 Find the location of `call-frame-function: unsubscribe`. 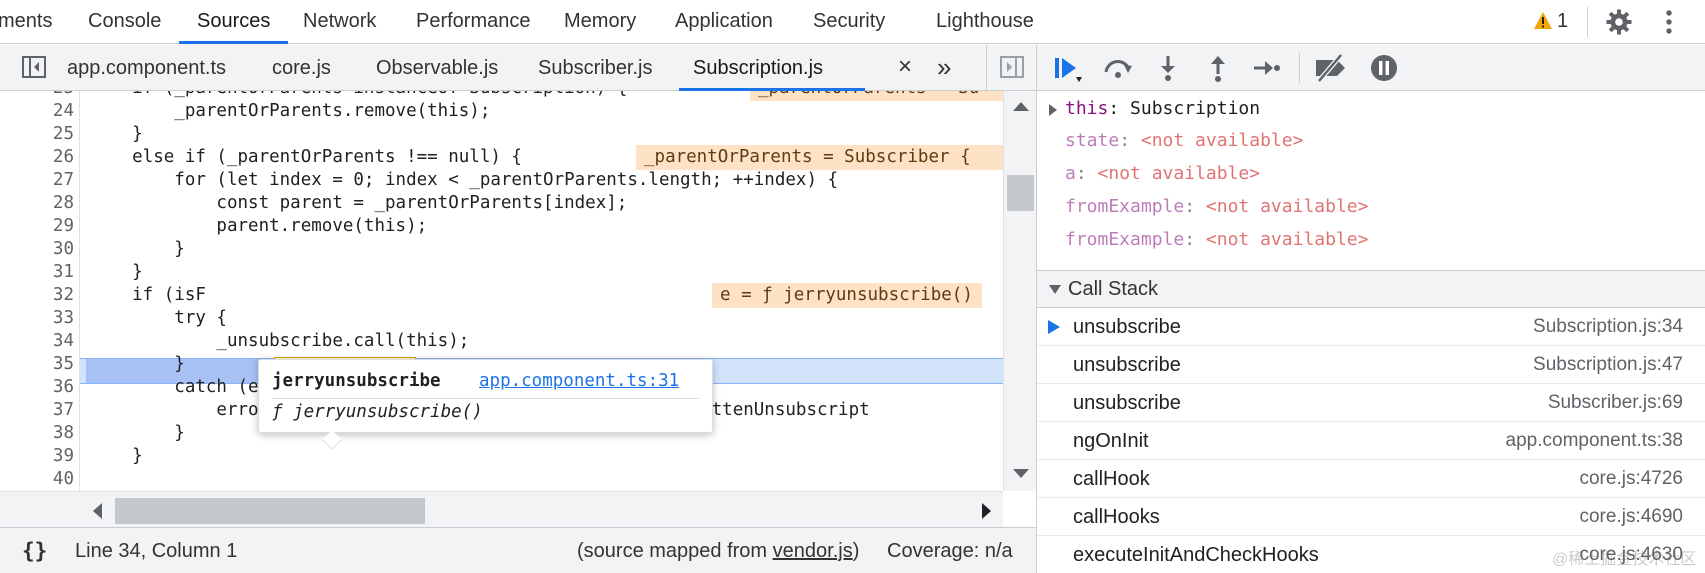

call-frame-function: unsubscribe is located at coordinates (1127, 327).